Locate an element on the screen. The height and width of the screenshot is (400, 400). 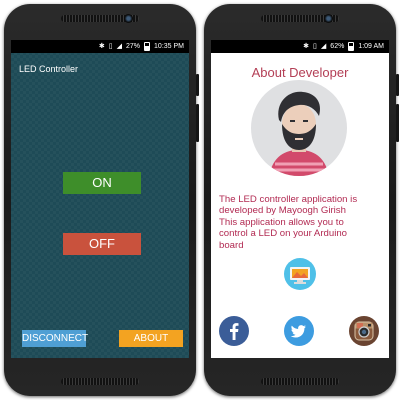
about-button: ABOUT is located at coordinates (151, 338).